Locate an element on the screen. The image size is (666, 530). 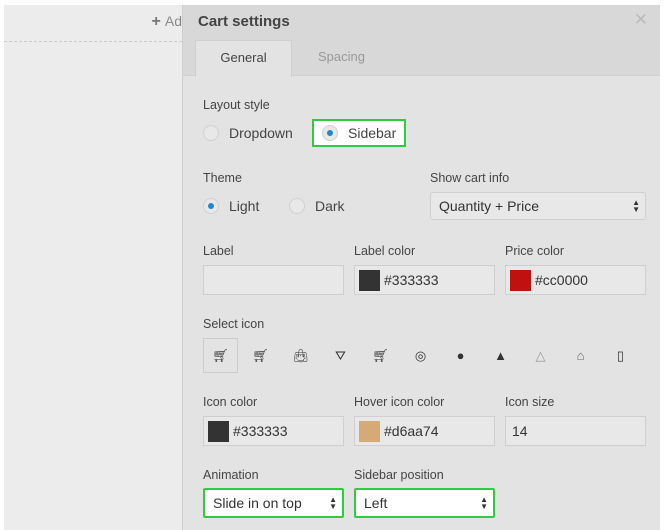
basket-icon: ⛛ is located at coordinates (340, 355).